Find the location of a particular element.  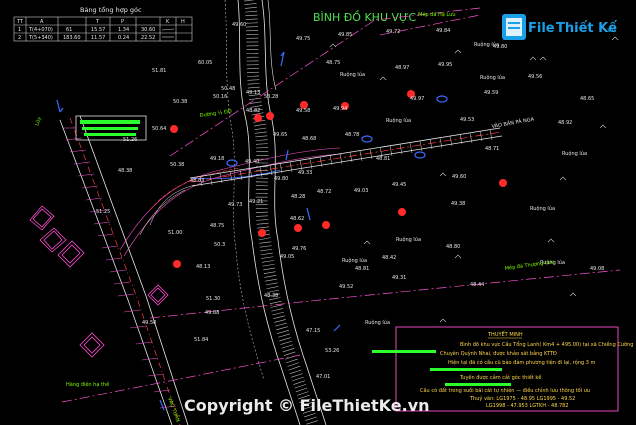

elevation-label: 48.38 is located at coordinates (125, 171).